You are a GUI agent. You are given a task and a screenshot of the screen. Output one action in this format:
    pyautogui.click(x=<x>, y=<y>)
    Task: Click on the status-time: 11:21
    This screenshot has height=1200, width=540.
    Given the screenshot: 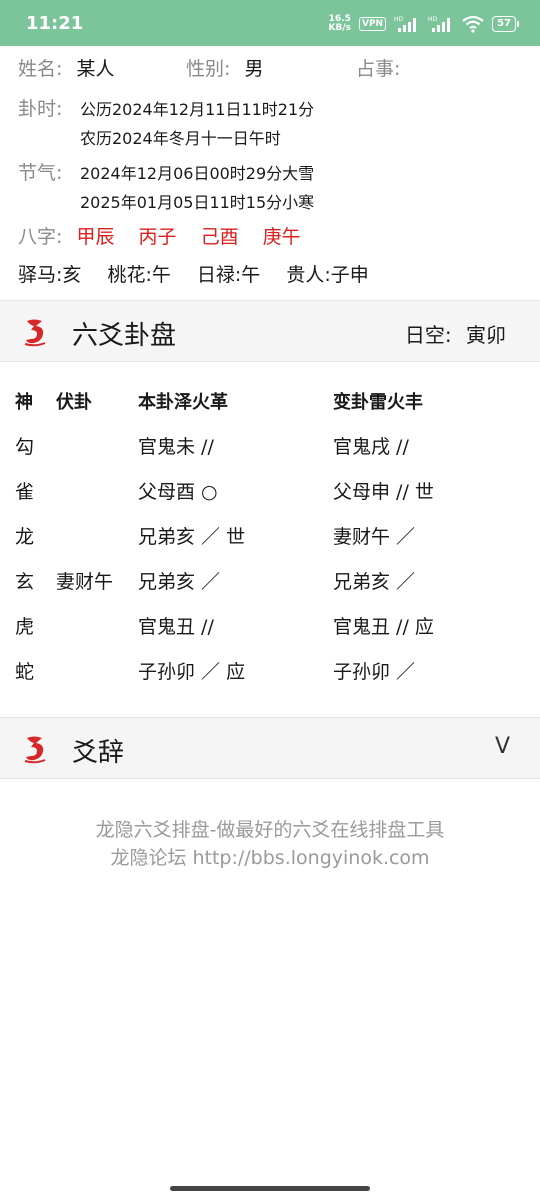 What is the action you would take?
    pyautogui.click(x=55, y=23)
    